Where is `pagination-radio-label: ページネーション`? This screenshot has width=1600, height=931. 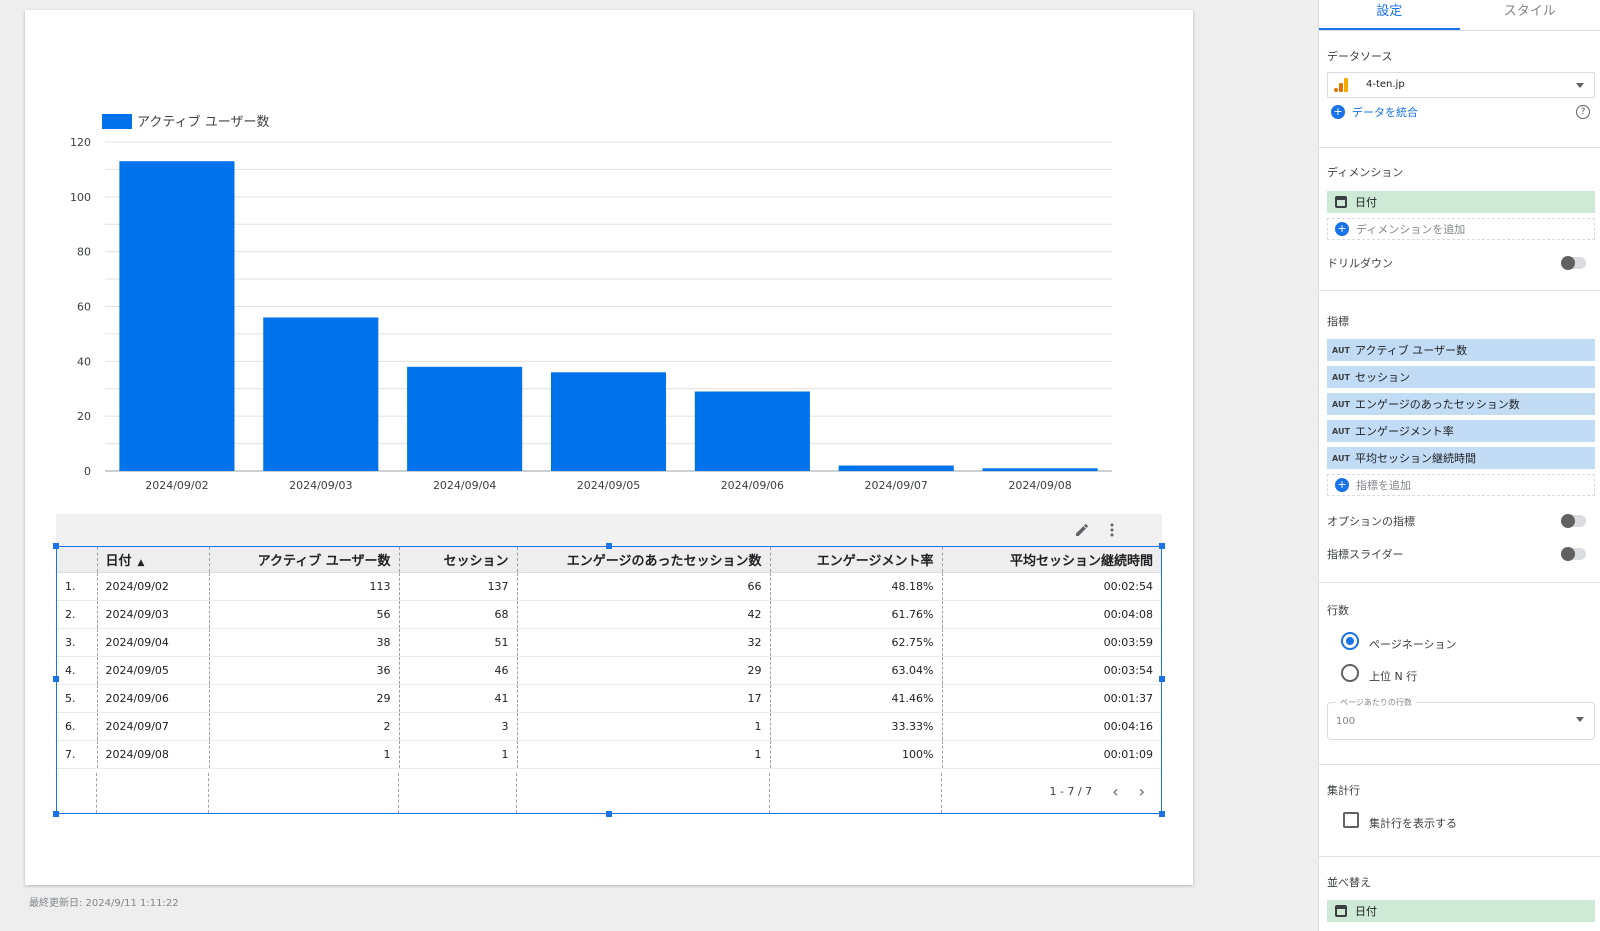 pagination-radio-label: ページネーション is located at coordinates (1413, 644).